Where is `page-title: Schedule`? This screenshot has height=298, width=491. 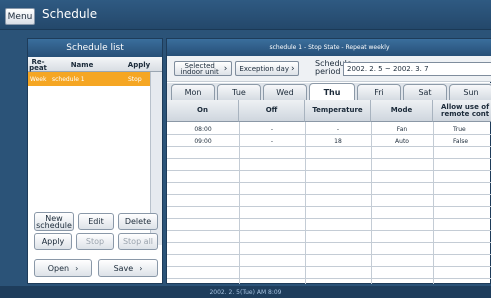 page-title: Schedule is located at coordinates (70, 14).